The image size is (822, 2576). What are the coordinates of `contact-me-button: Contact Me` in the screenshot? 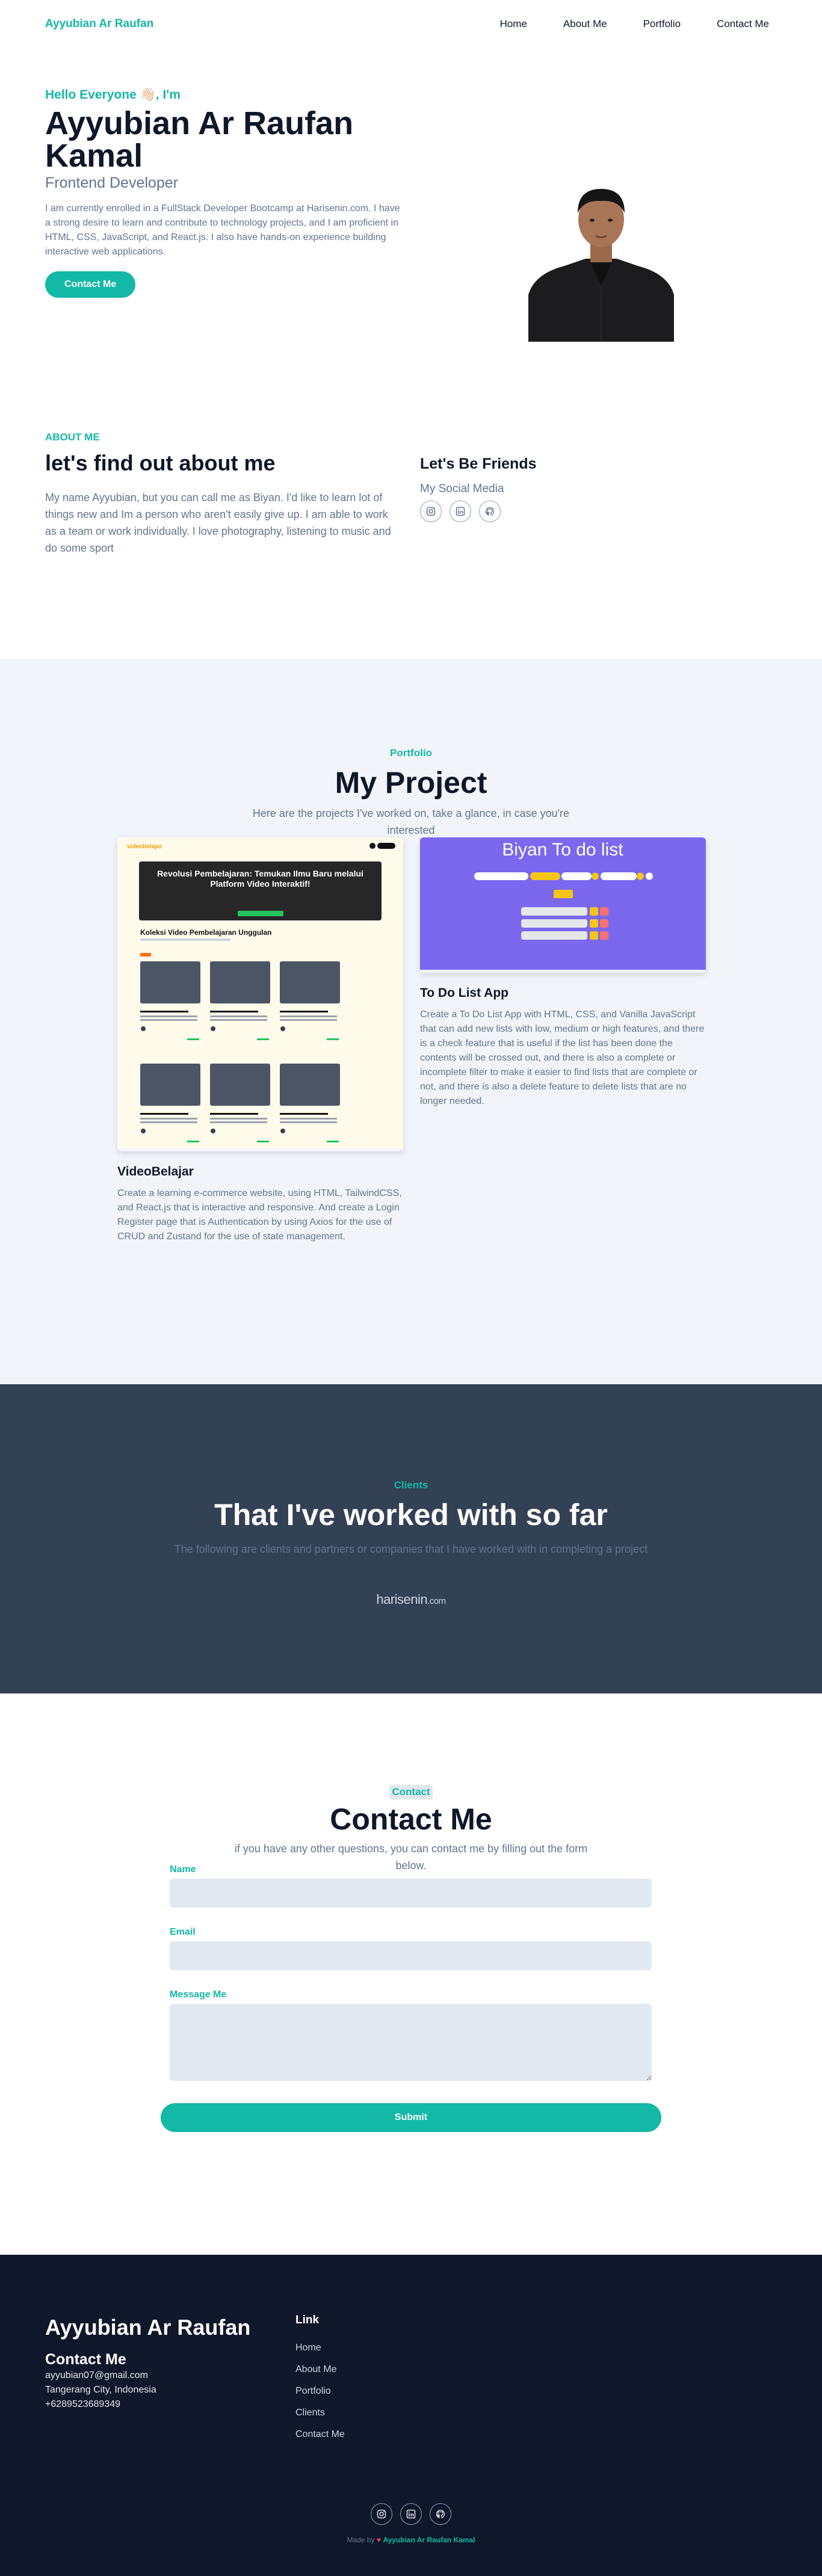 It's located at (90, 284).